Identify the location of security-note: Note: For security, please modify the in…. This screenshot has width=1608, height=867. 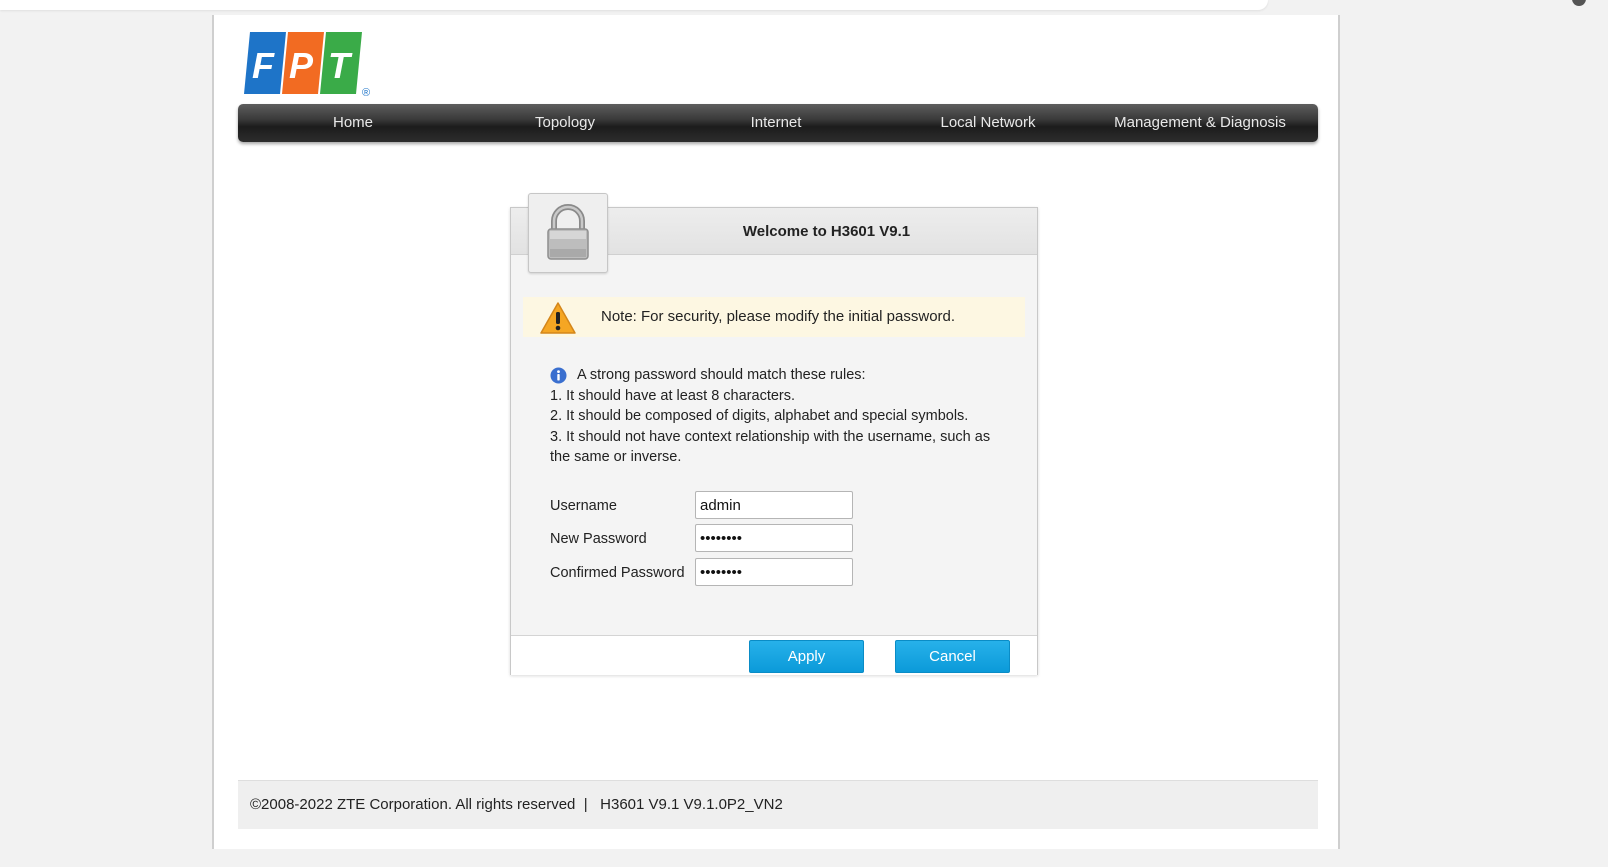
(774, 317).